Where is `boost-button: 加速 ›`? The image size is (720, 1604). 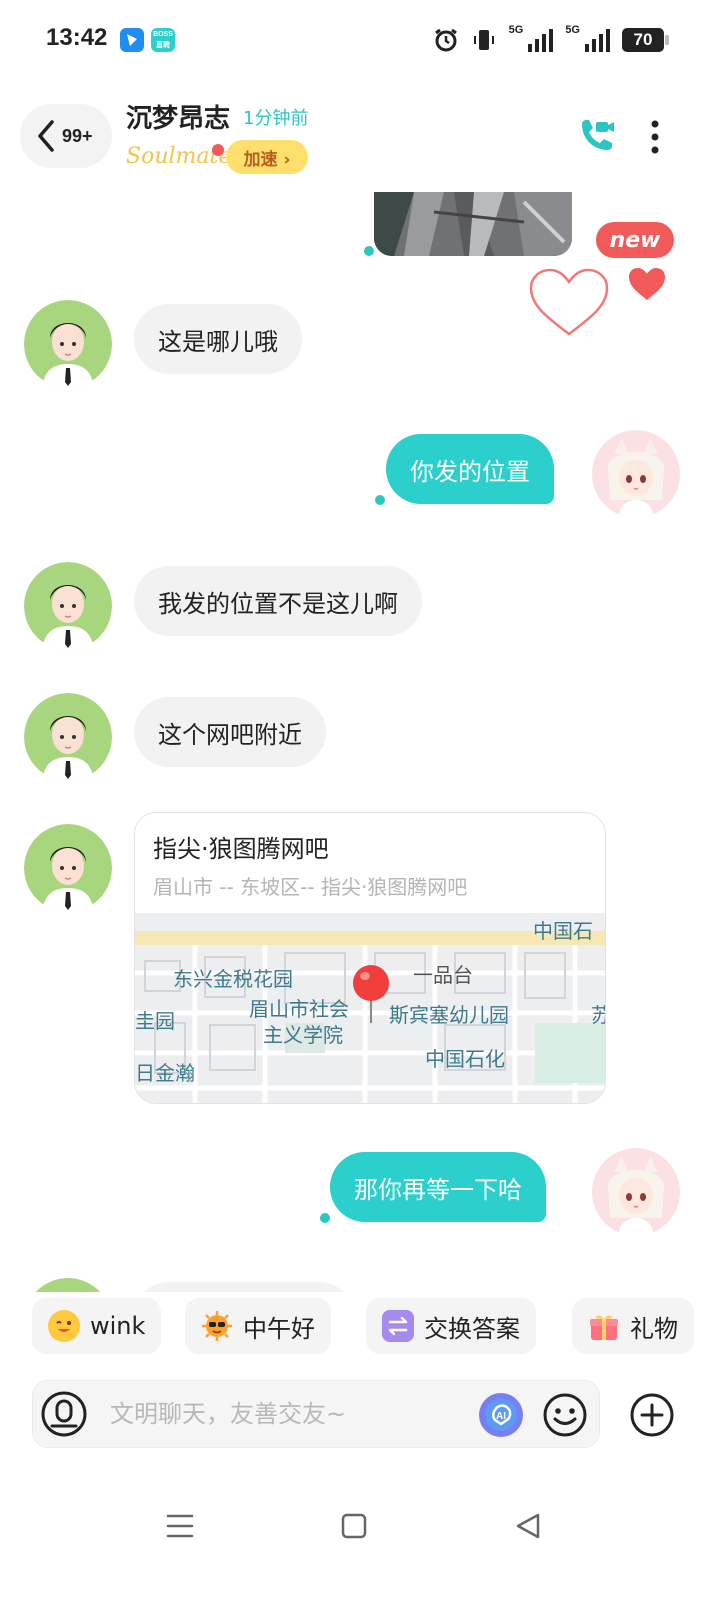 boost-button: 加速 › is located at coordinates (267, 157).